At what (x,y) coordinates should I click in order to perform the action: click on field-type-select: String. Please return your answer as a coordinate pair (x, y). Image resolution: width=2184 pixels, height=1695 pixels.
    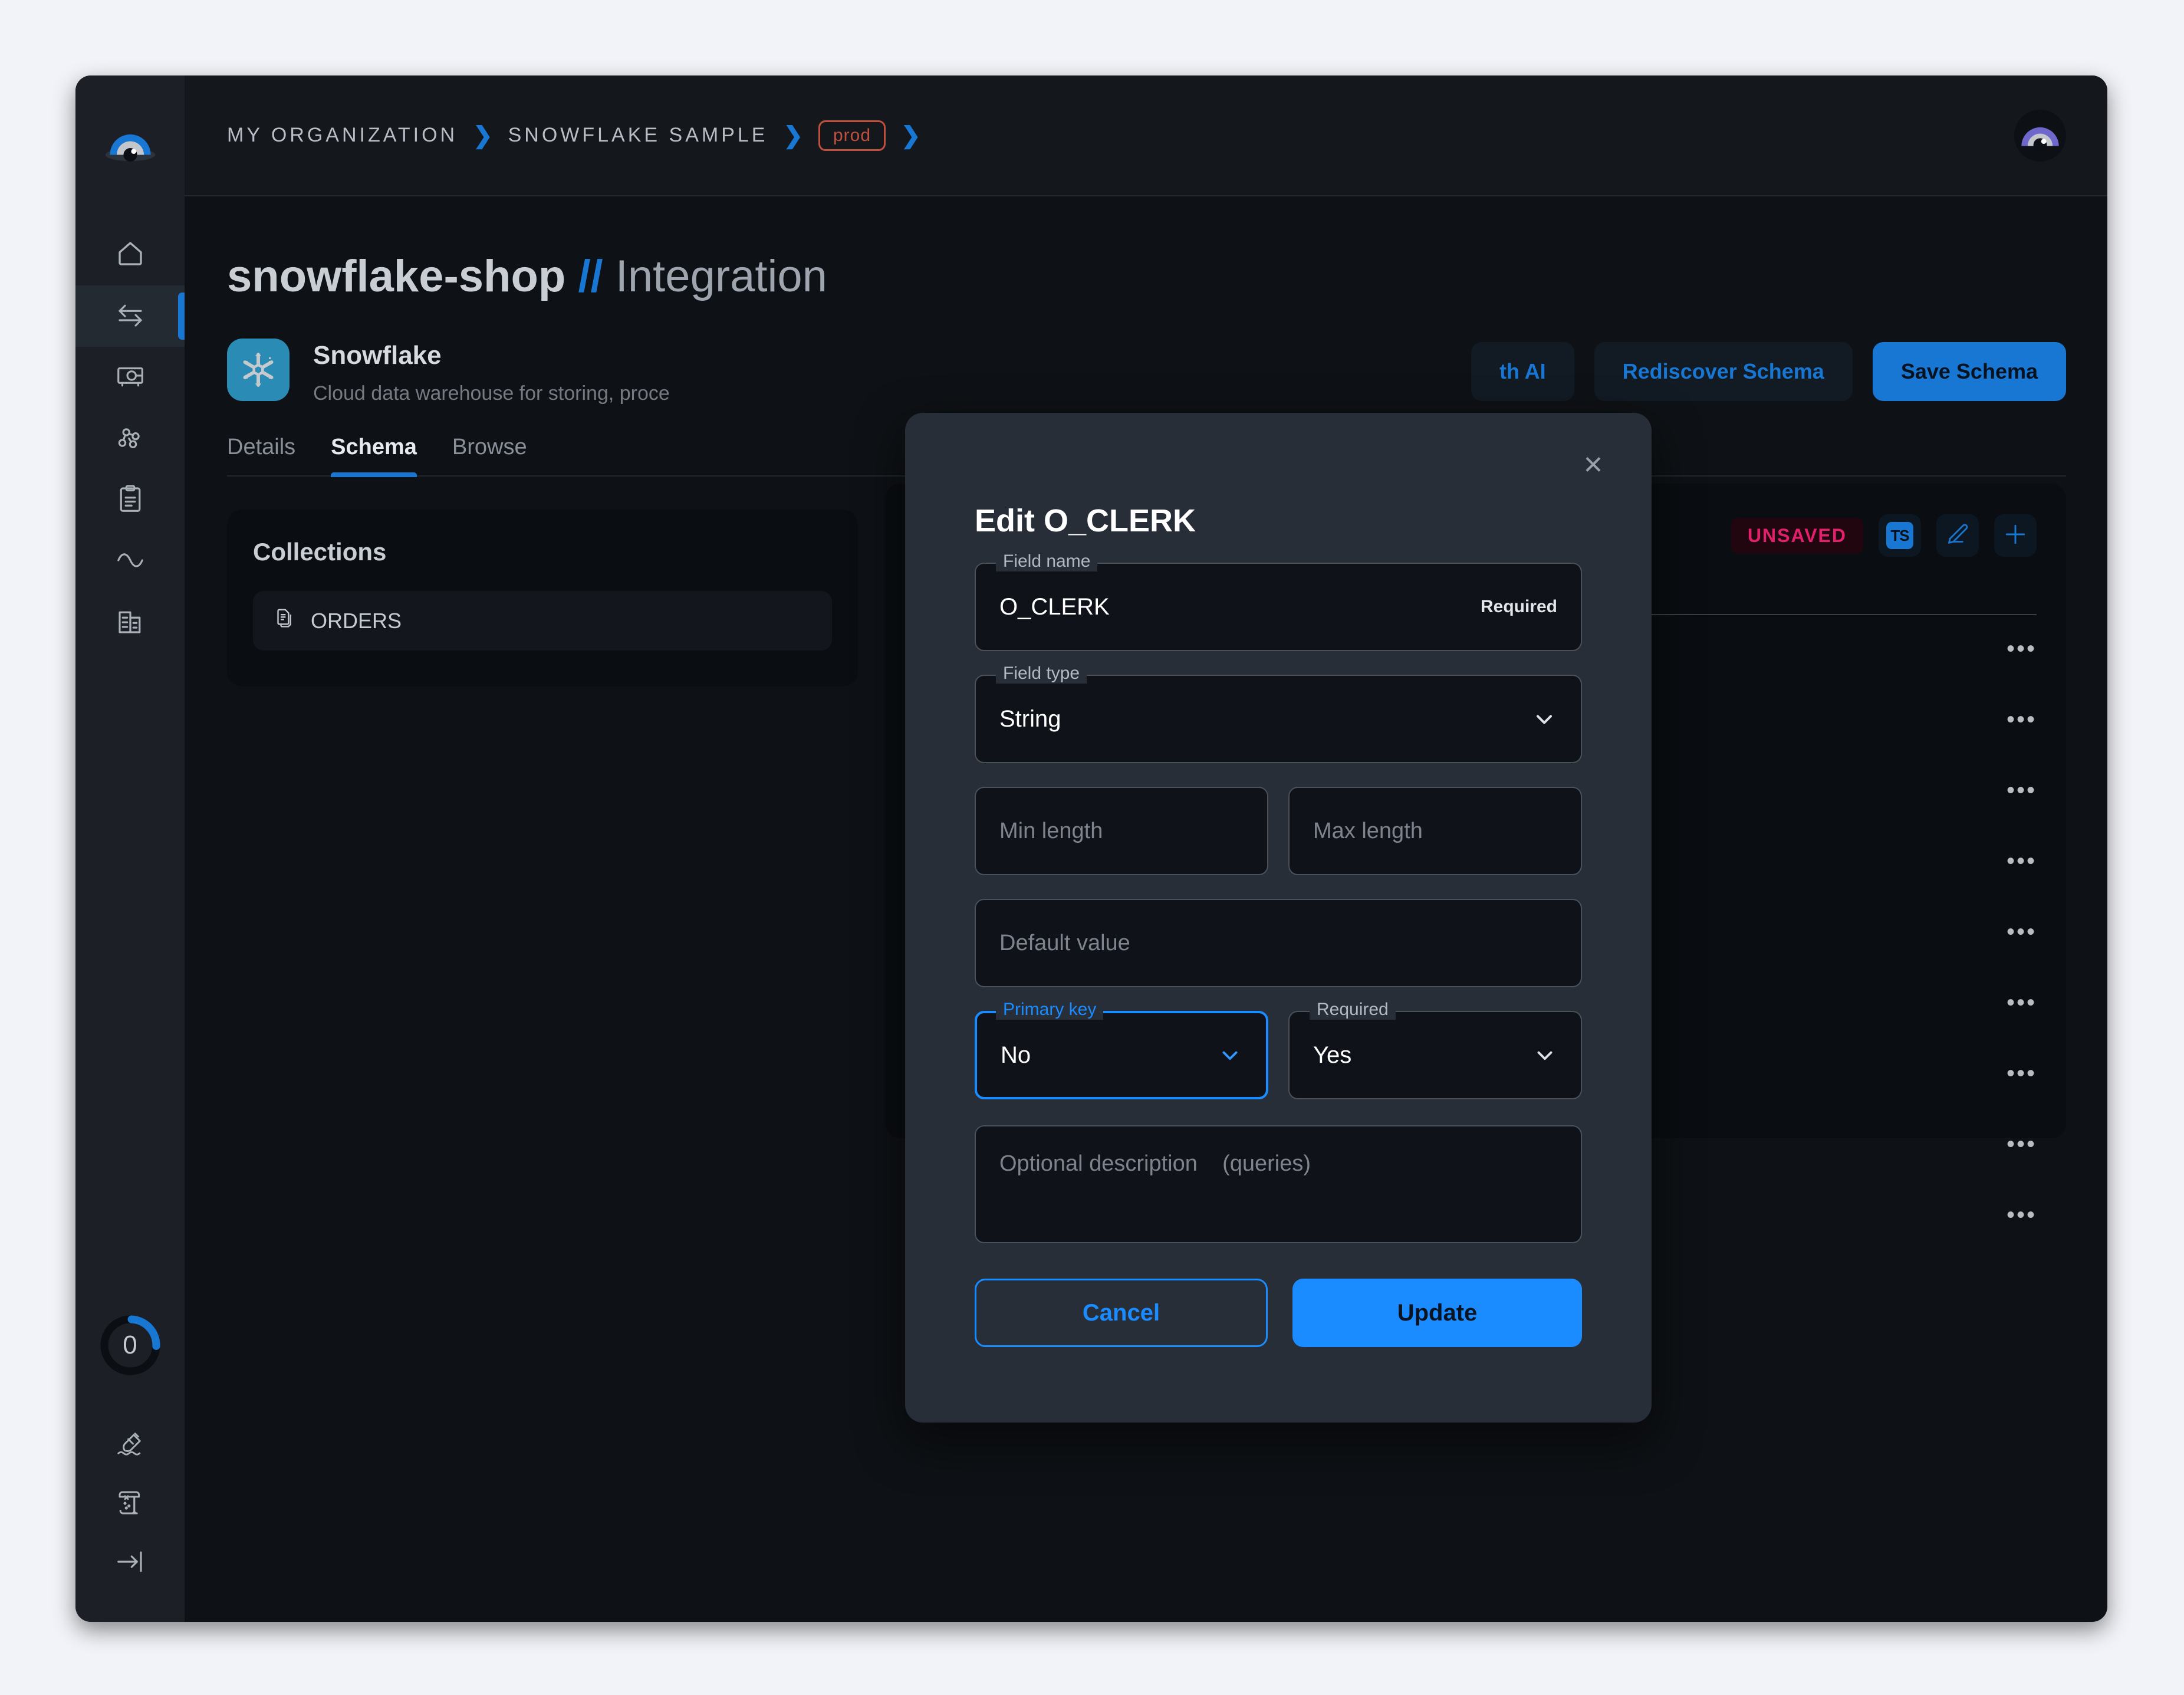
    Looking at the image, I should click on (1278, 719).